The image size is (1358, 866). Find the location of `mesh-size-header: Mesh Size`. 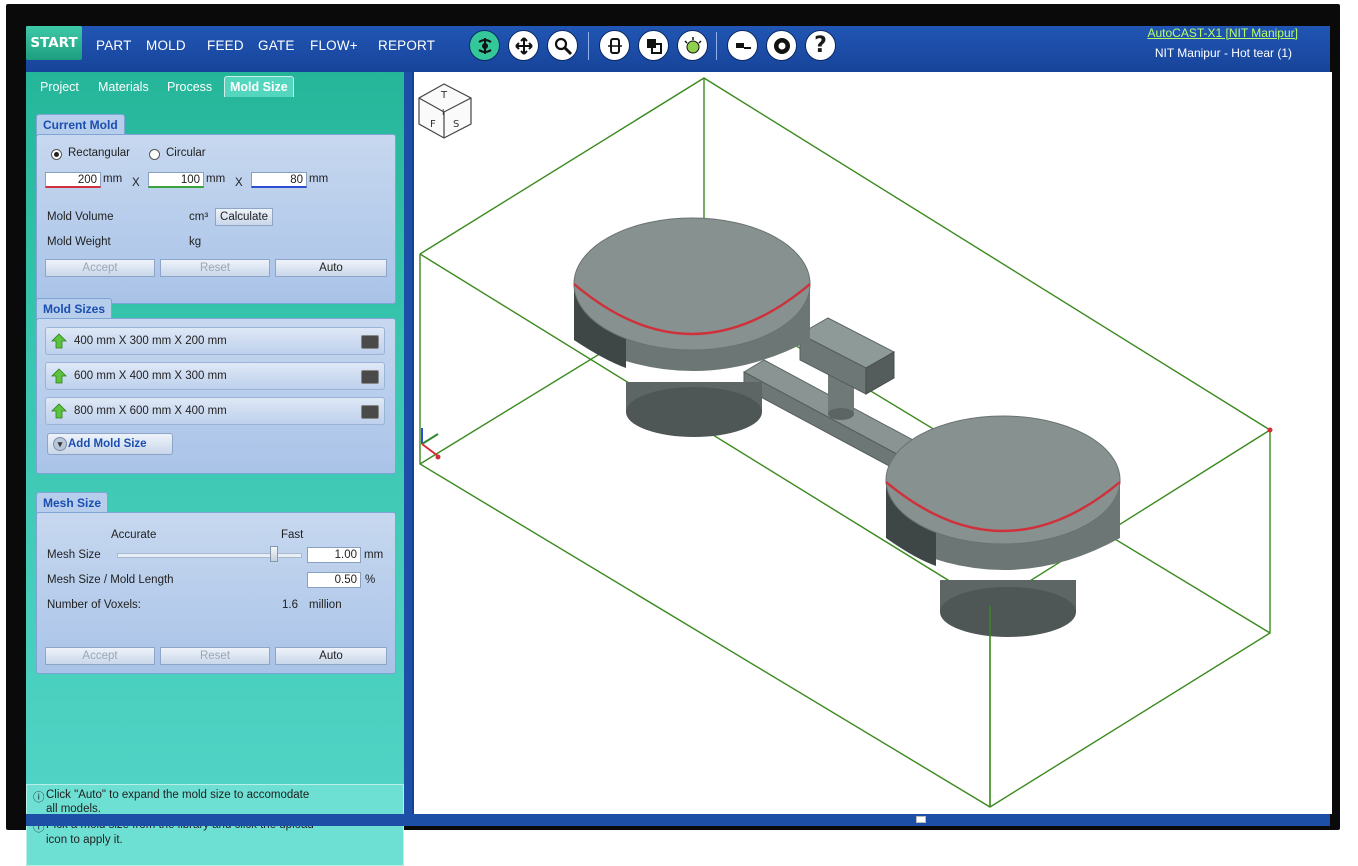

mesh-size-header: Mesh Size is located at coordinates (72, 502).